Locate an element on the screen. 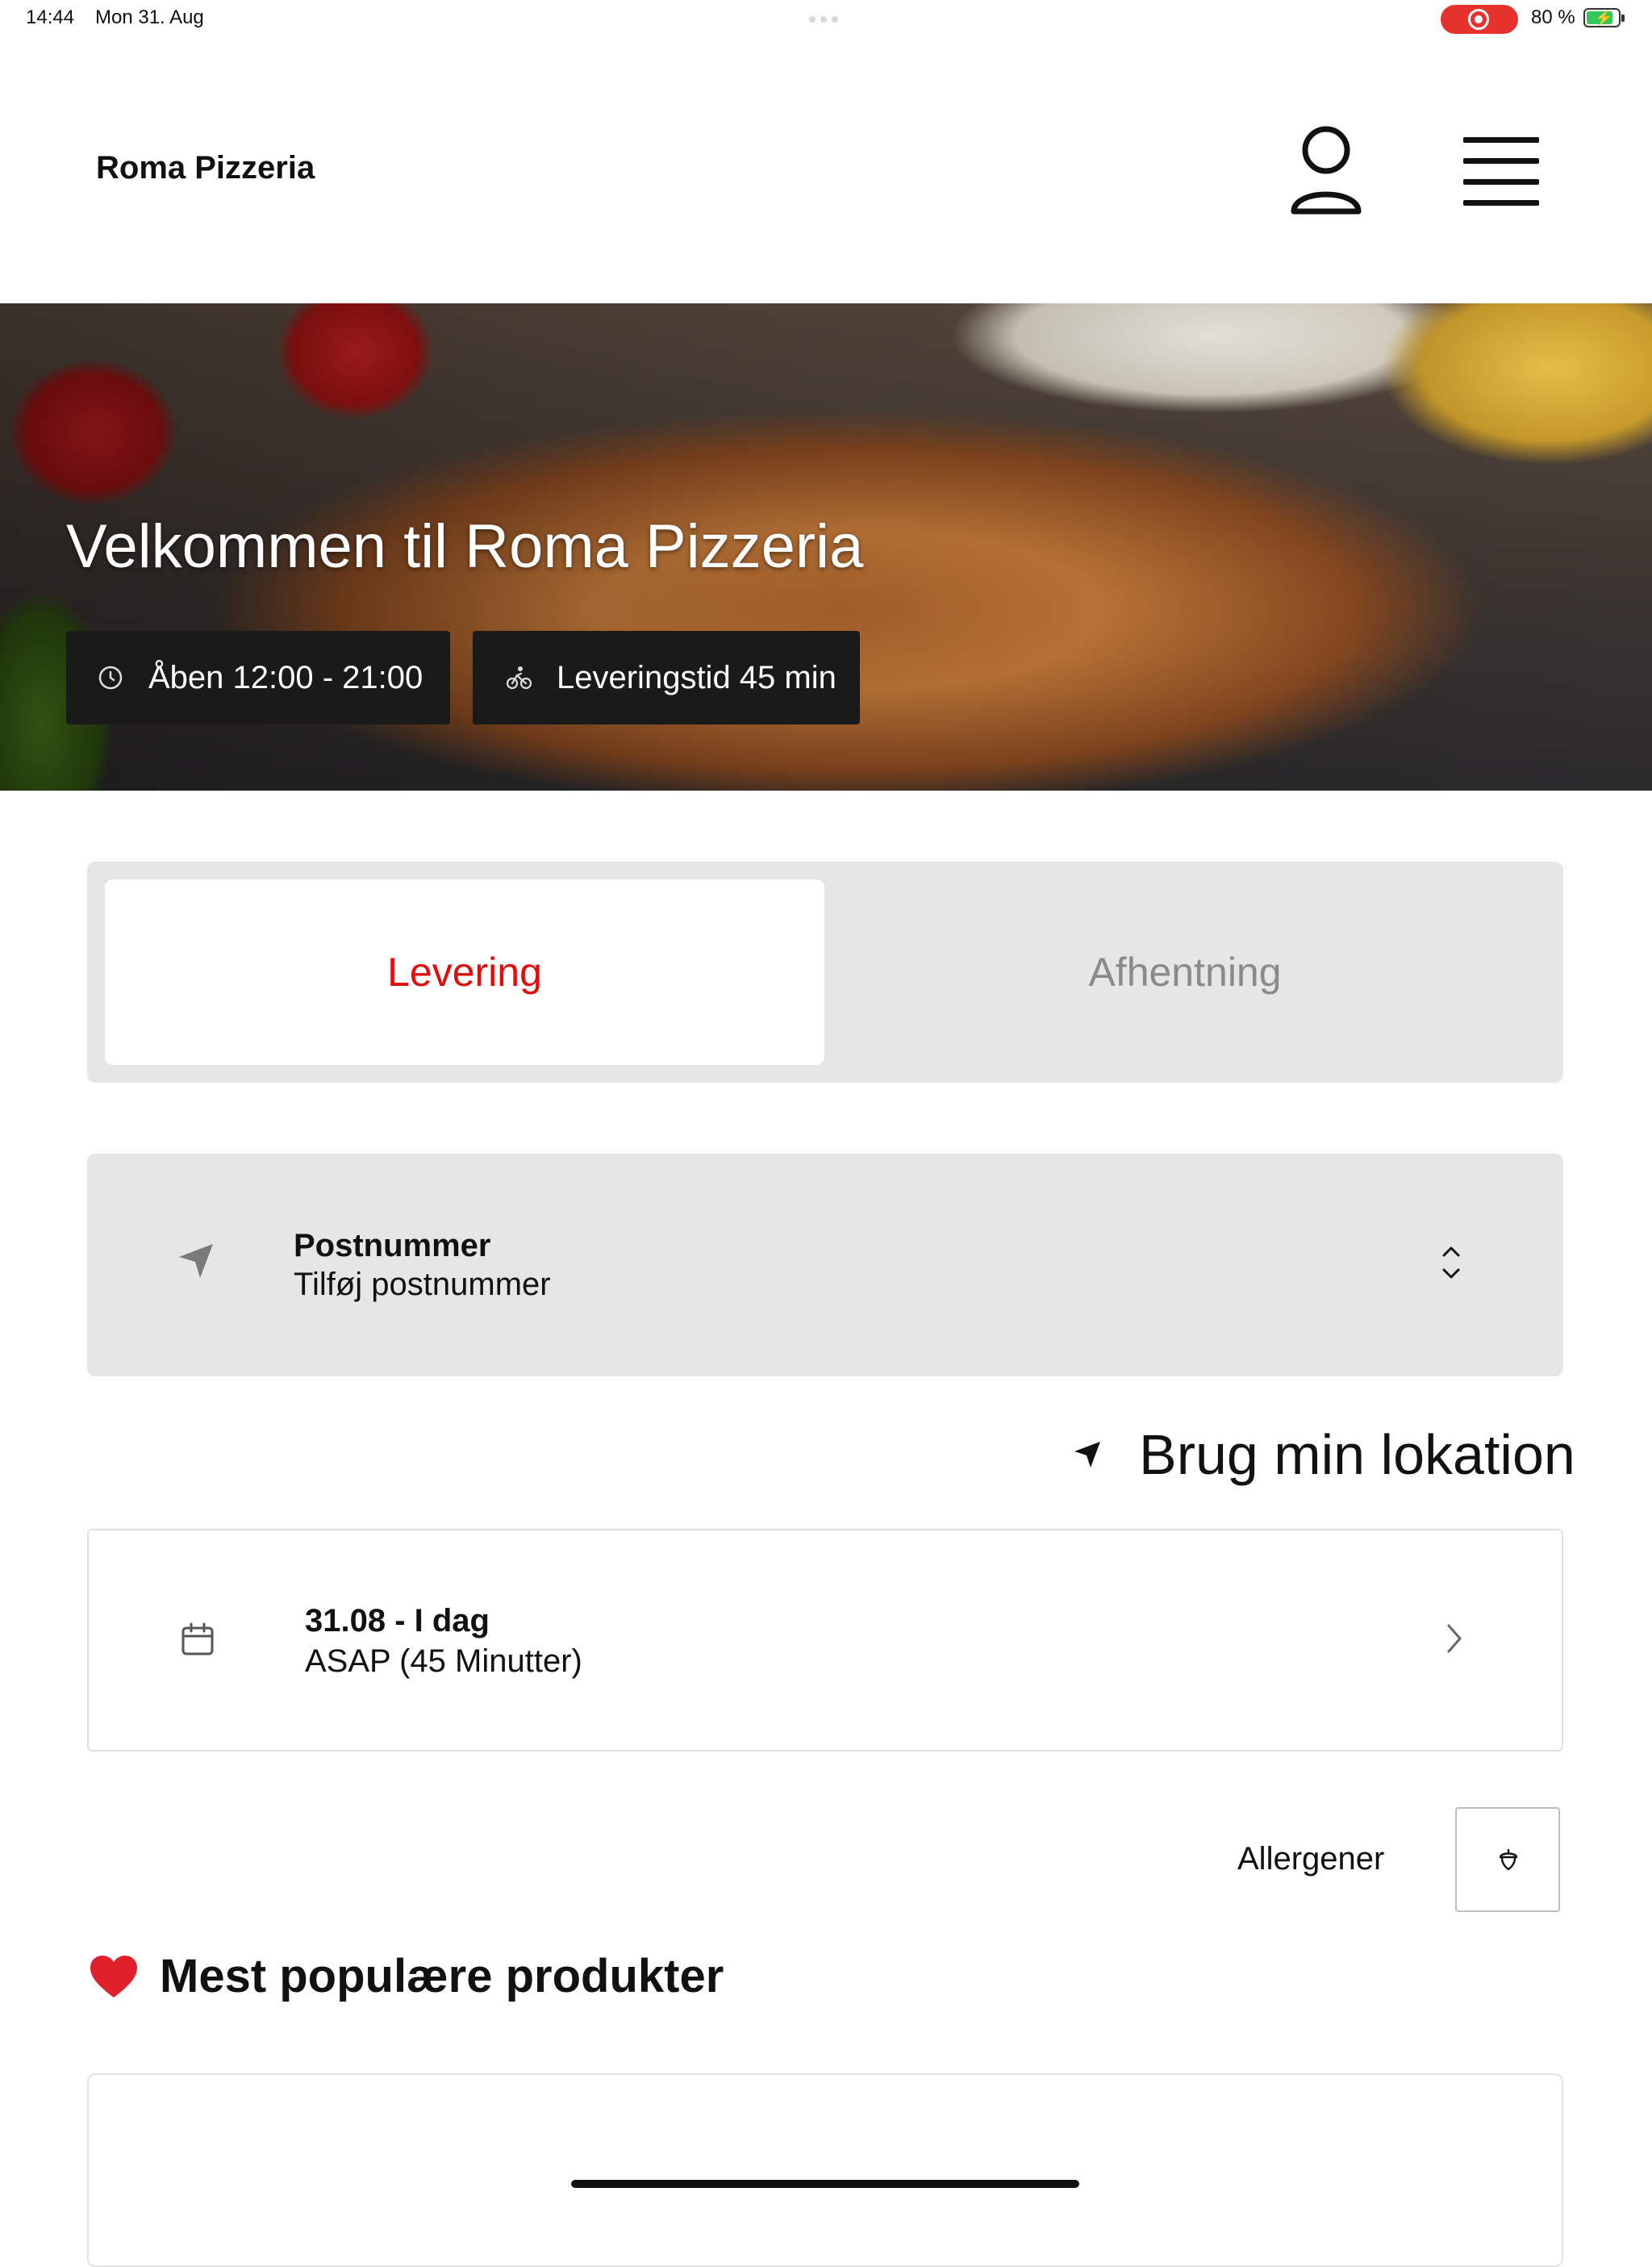 The image size is (1652, 2267). use-my-location-label: Brug min lokation is located at coordinates (1357, 1454).